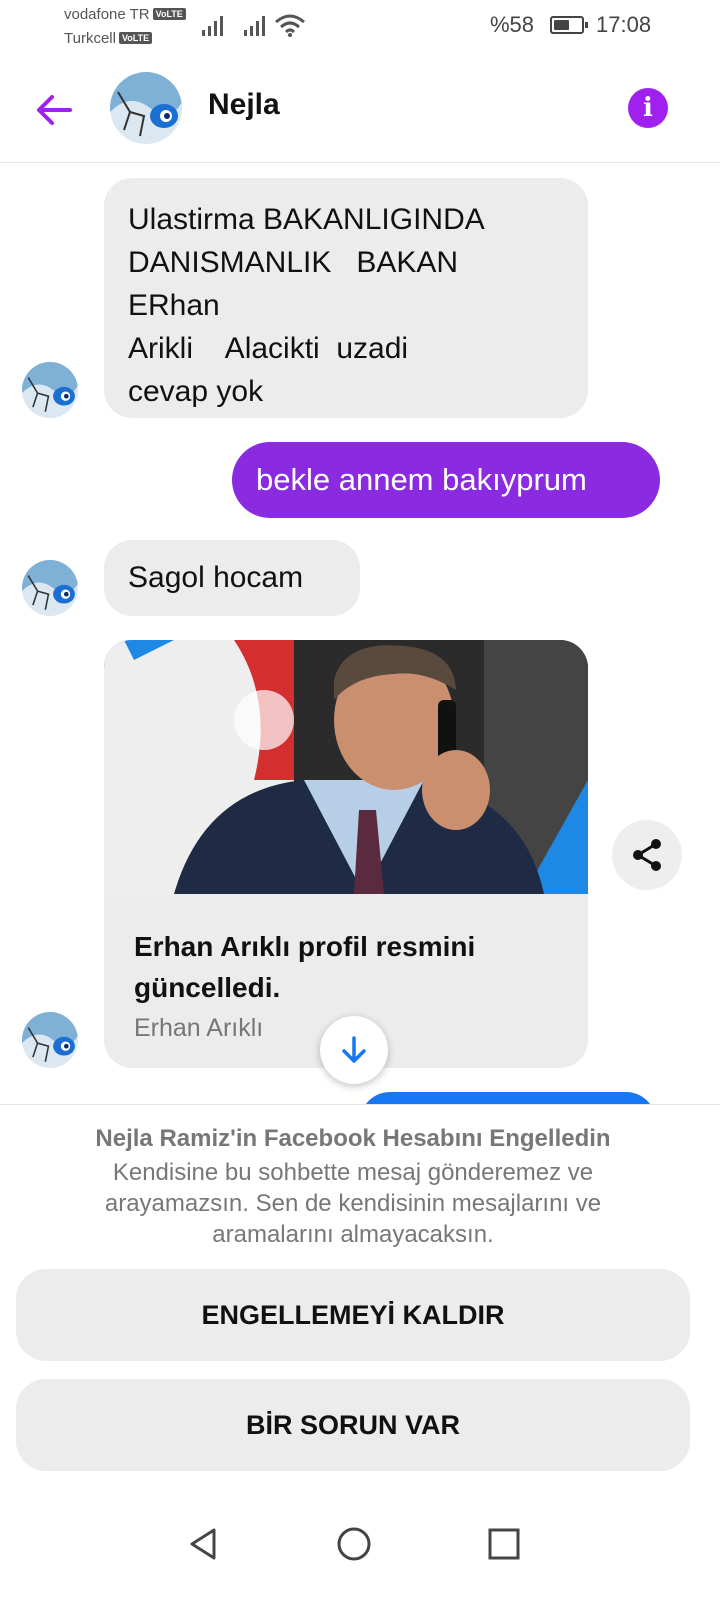 The image size is (720, 1601). What do you see at coordinates (232, 578) in the screenshot?
I see `incoming-message: Sagol hocam` at bounding box center [232, 578].